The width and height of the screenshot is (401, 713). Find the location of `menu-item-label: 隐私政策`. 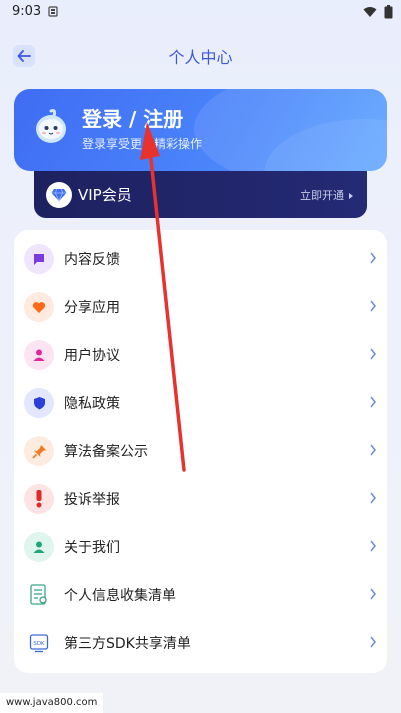

menu-item-label: 隐私政策 is located at coordinates (92, 404).